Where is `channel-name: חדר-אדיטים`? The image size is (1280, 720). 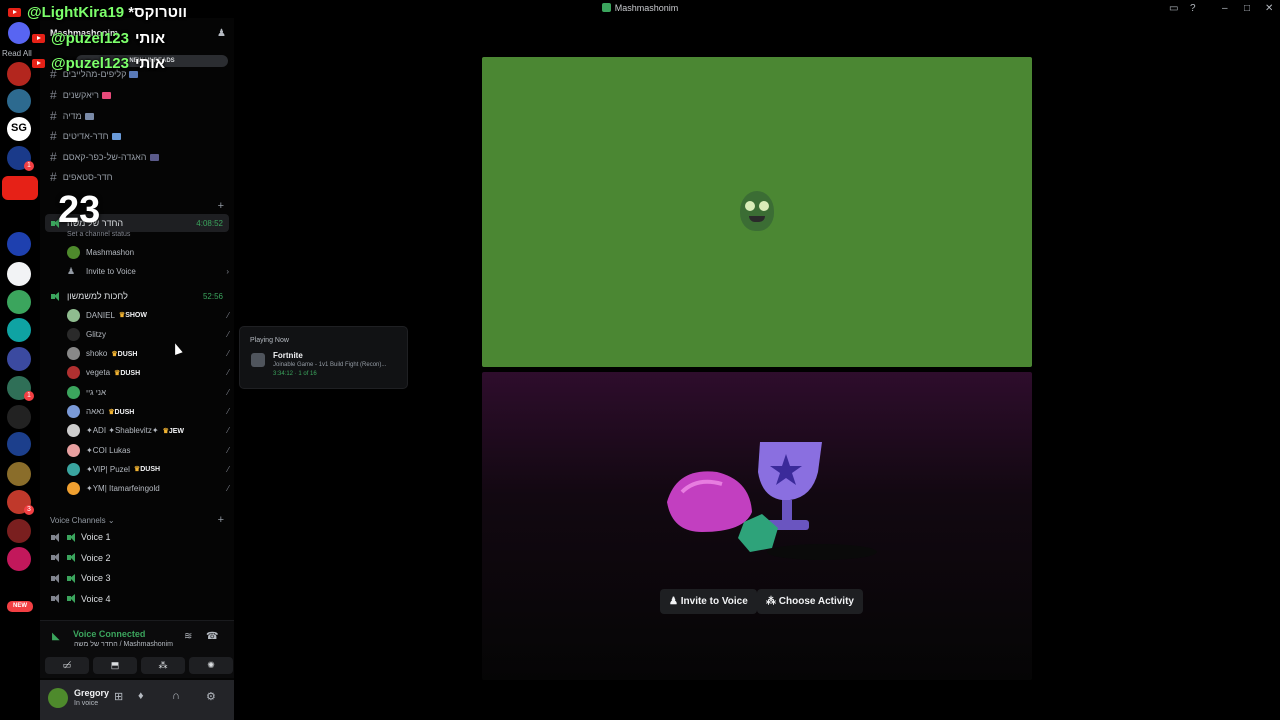 channel-name: חדר-אדיטים is located at coordinates (85, 136).